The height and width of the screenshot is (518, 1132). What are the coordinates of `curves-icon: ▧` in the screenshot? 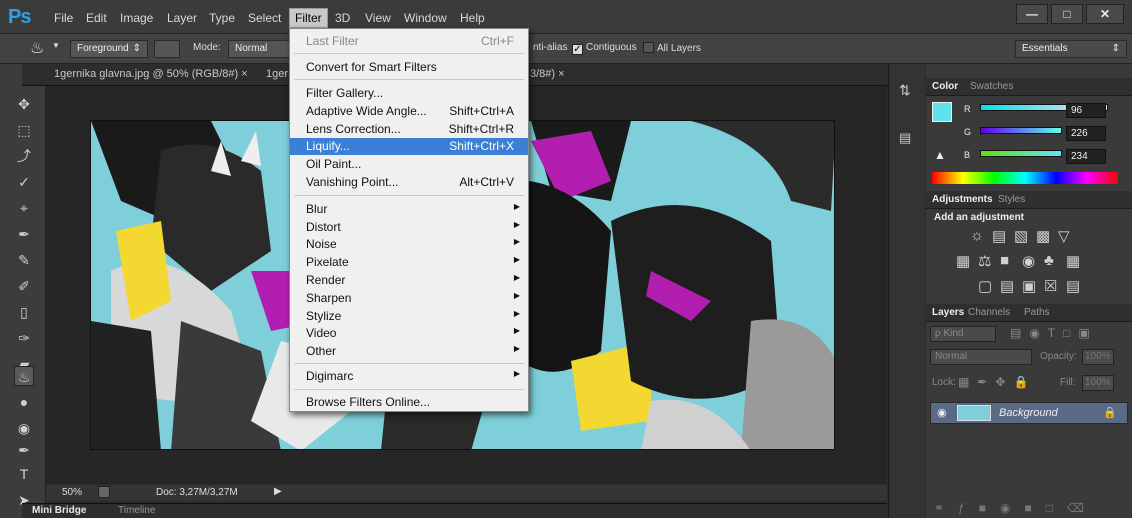 It's located at (1021, 236).